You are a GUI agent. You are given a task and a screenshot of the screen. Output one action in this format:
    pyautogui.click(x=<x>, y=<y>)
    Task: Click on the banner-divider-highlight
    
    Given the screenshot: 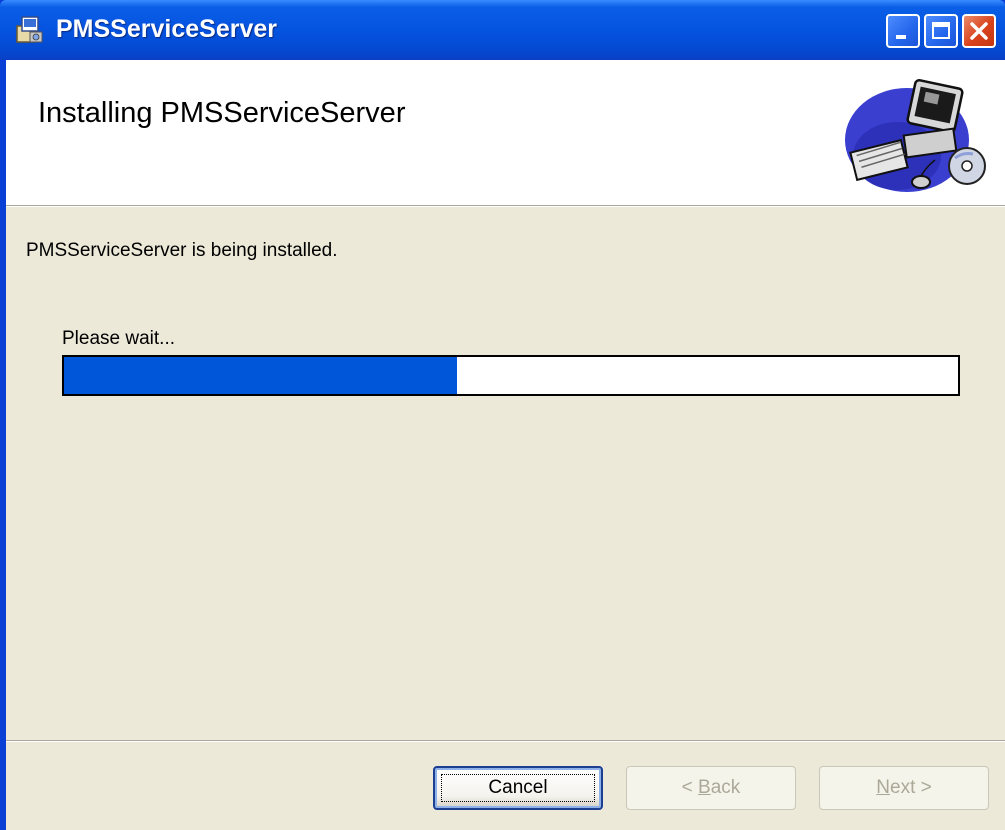 What is the action you would take?
    pyautogui.click(x=505, y=206)
    